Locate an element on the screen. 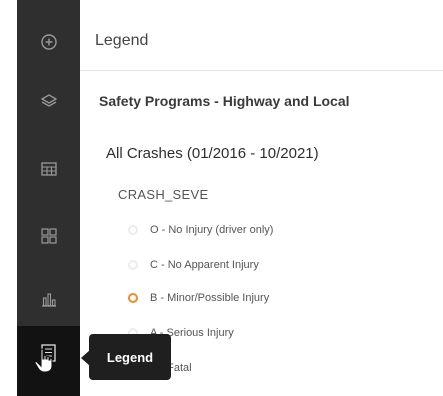 This screenshot has height=396, width=443. table-icon is located at coordinates (49, 169).